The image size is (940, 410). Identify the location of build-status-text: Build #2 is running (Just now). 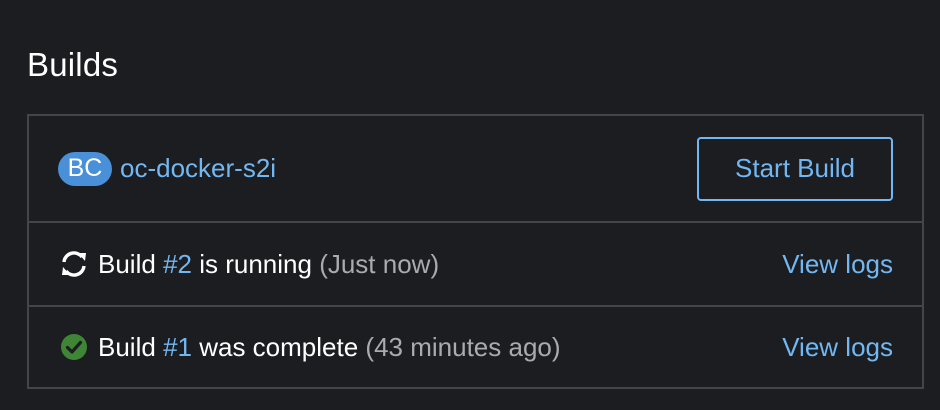
(268, 264).